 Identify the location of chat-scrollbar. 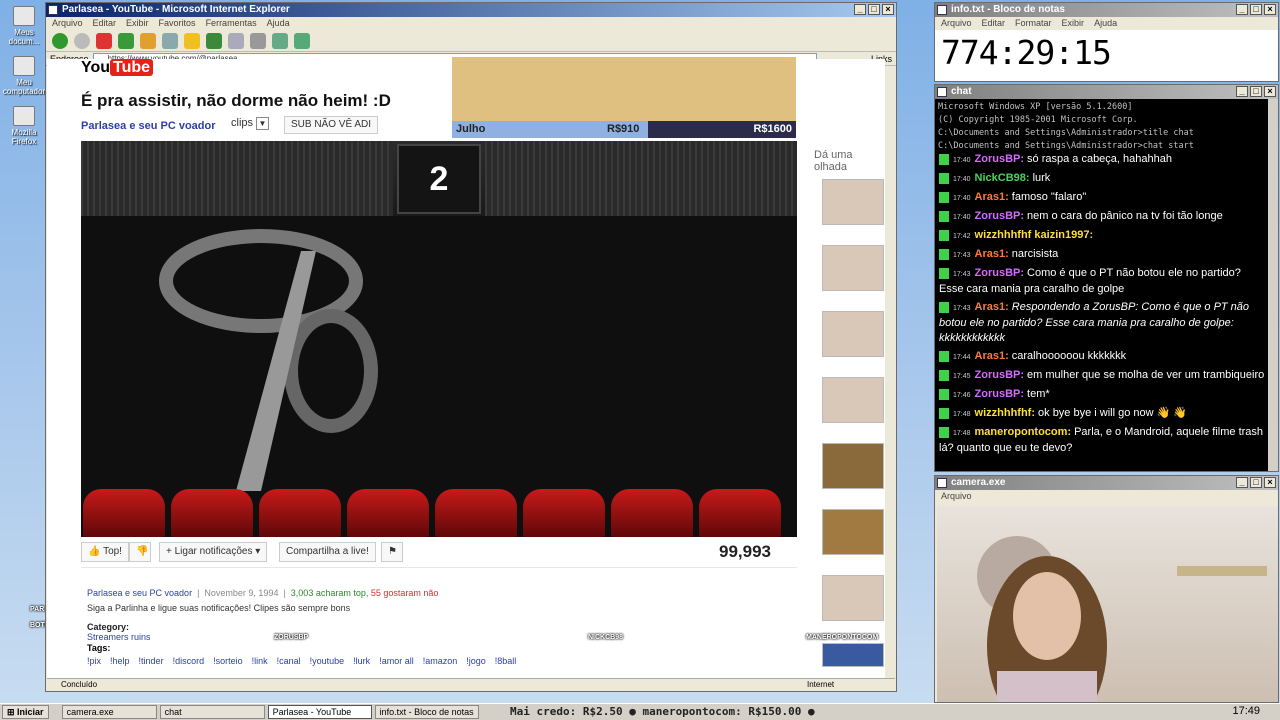
(1273, 285).